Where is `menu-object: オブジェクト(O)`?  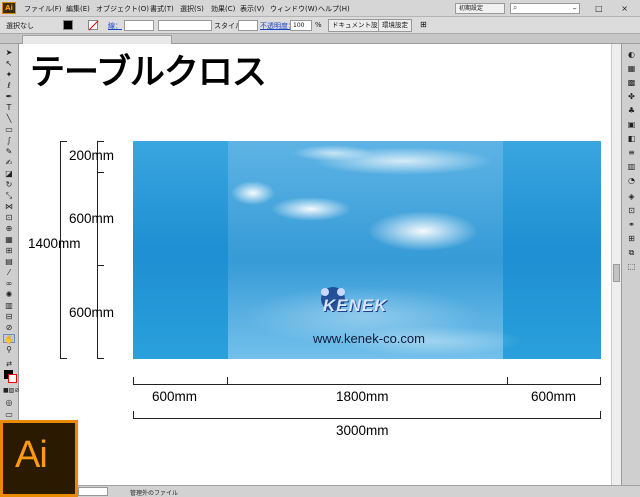
menu-object: オブジェクト(O) is located at coordinates (122, 9).